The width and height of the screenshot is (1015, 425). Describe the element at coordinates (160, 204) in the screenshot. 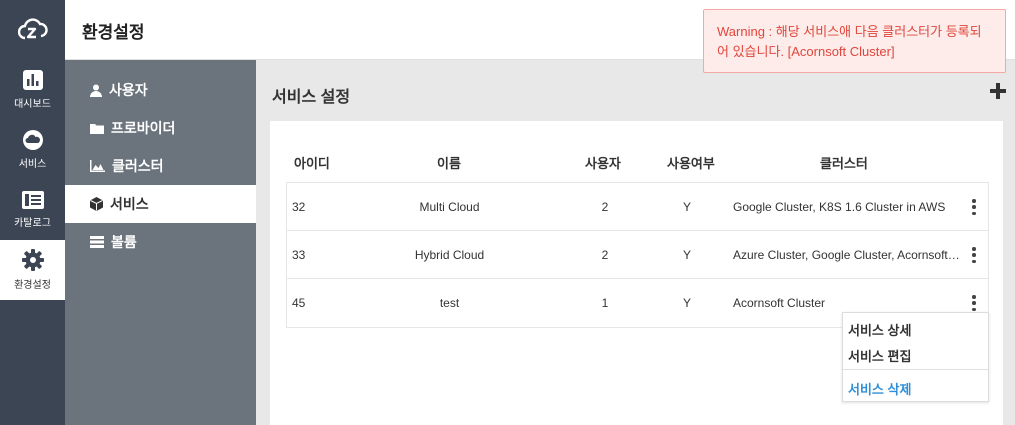

I see `subnav-item-services: 서비스` at that location.